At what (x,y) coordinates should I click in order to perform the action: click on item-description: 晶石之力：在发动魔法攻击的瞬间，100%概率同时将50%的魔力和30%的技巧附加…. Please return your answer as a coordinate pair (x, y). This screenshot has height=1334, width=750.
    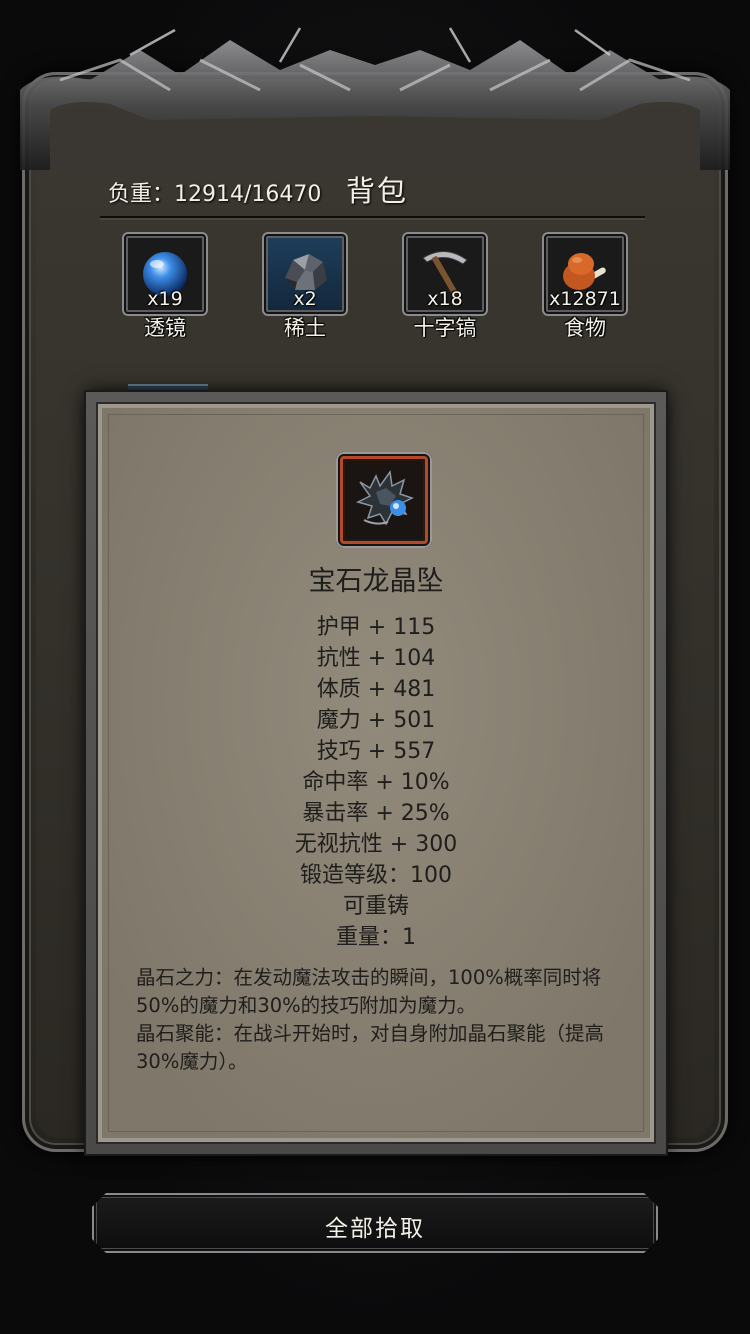
    Looking at the image, I should click on (381, 1020).